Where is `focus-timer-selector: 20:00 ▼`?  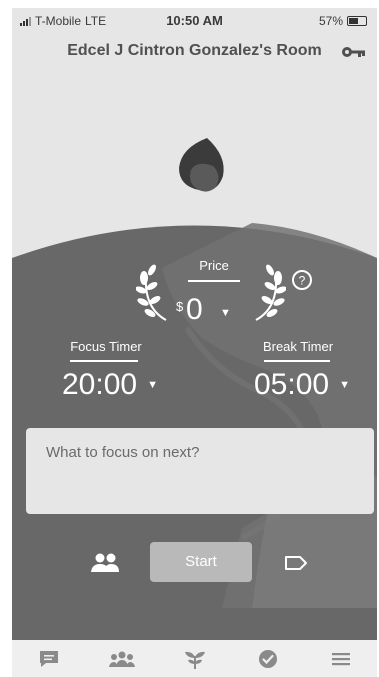
focus-timer-selector: 20:00 ▼ is located at coordinates (110, 385).